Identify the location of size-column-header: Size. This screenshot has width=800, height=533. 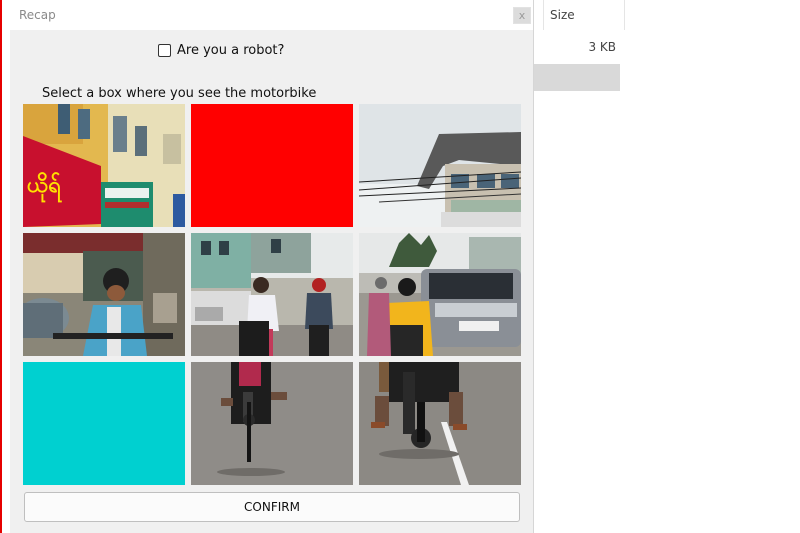
(584, 15).